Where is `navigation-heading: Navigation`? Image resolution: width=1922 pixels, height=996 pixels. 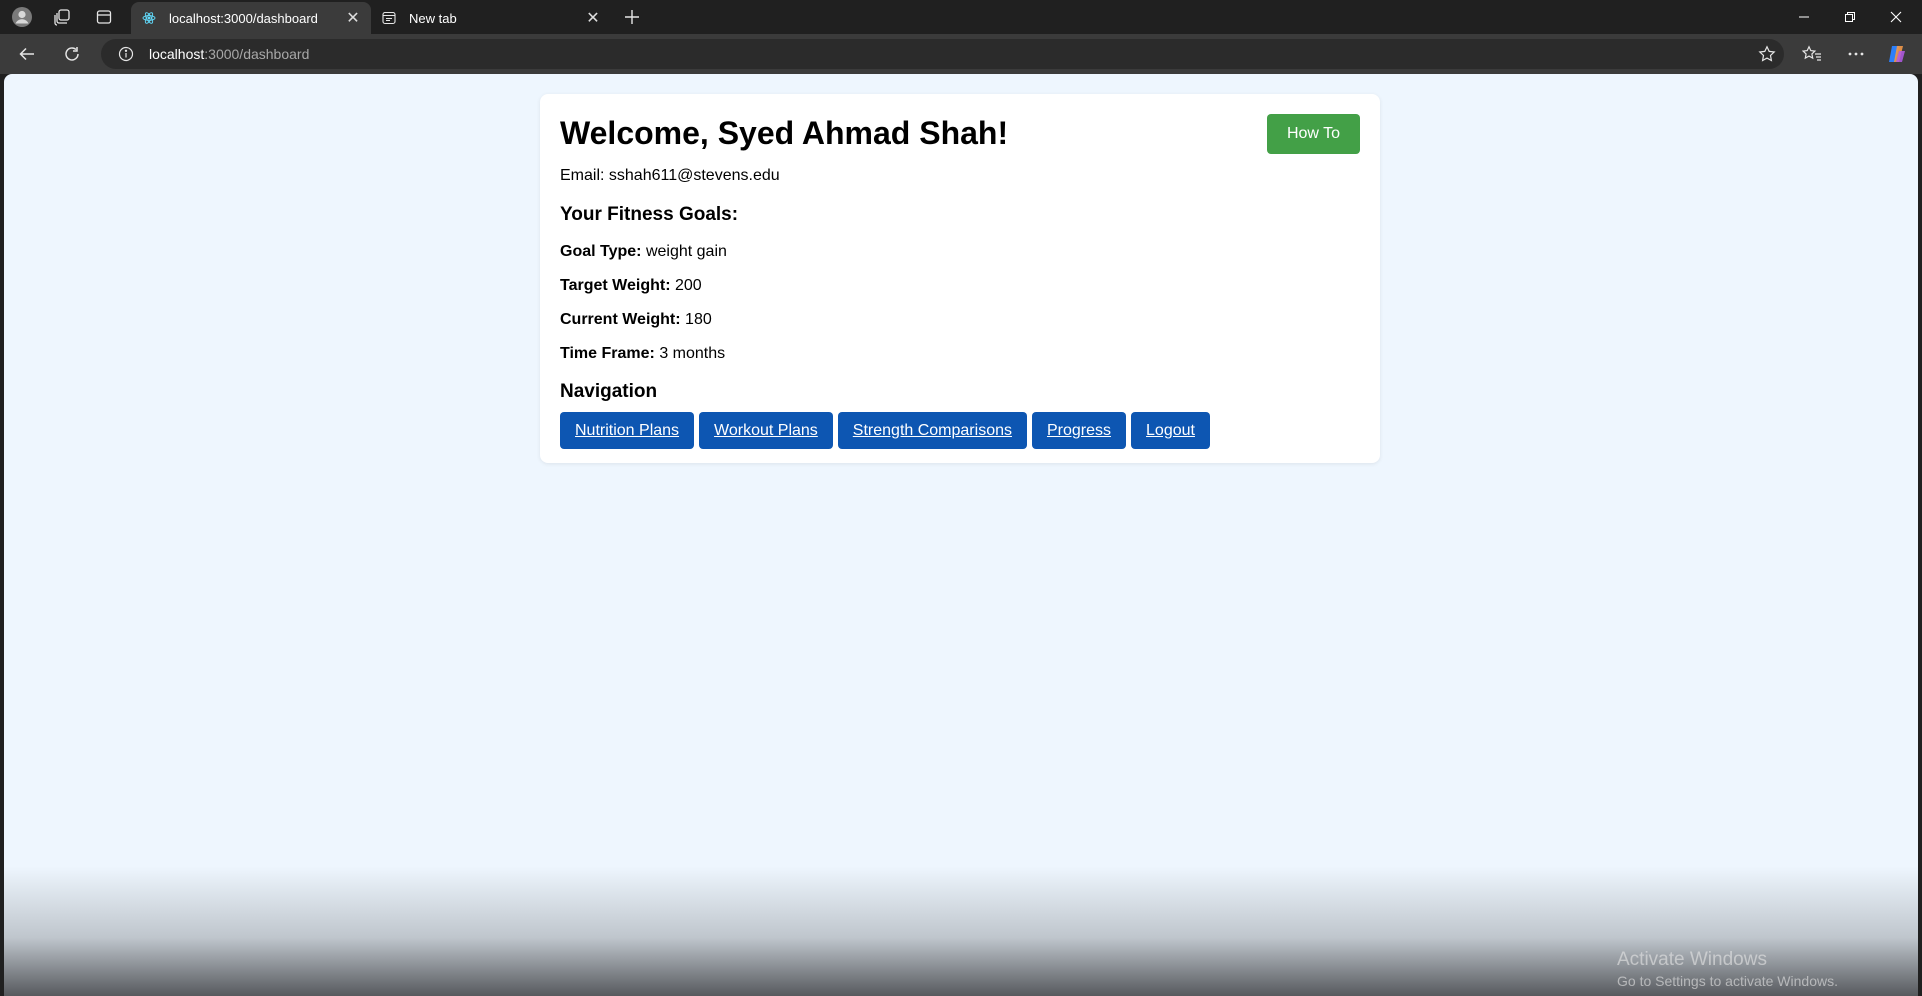 navigation-heading: Navigation is located at coordinates (609, 391).